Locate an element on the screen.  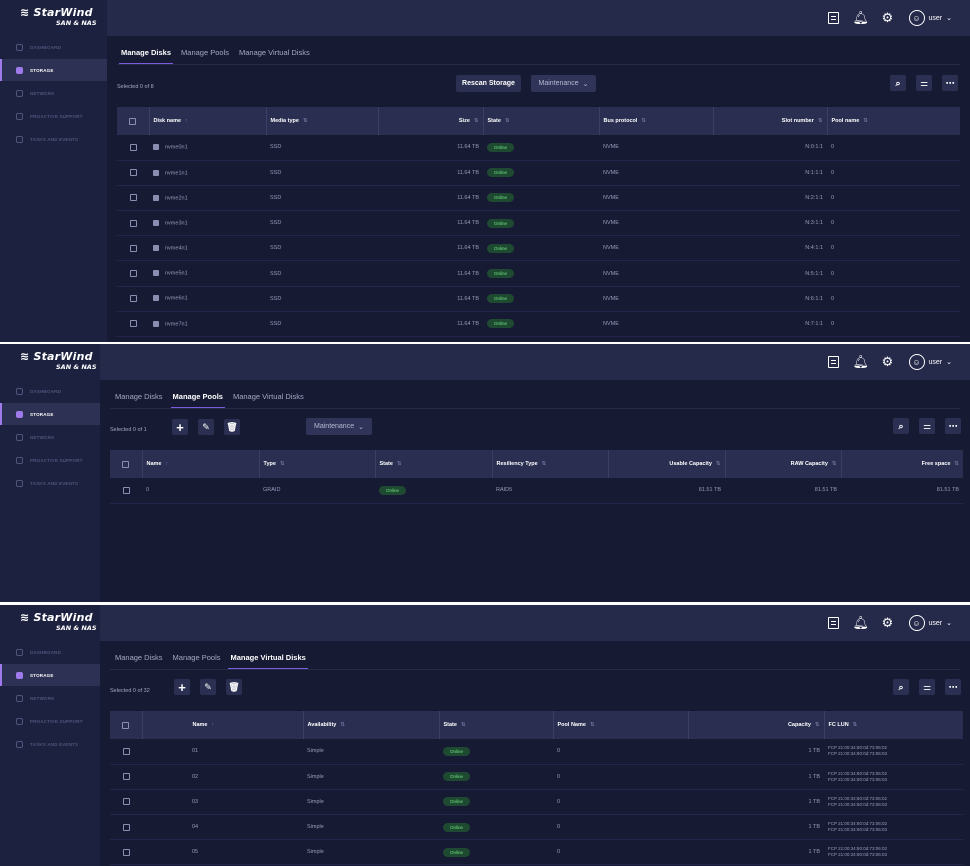
column-header: Bus protocol ⇅ is located at coordinates (656, 121).